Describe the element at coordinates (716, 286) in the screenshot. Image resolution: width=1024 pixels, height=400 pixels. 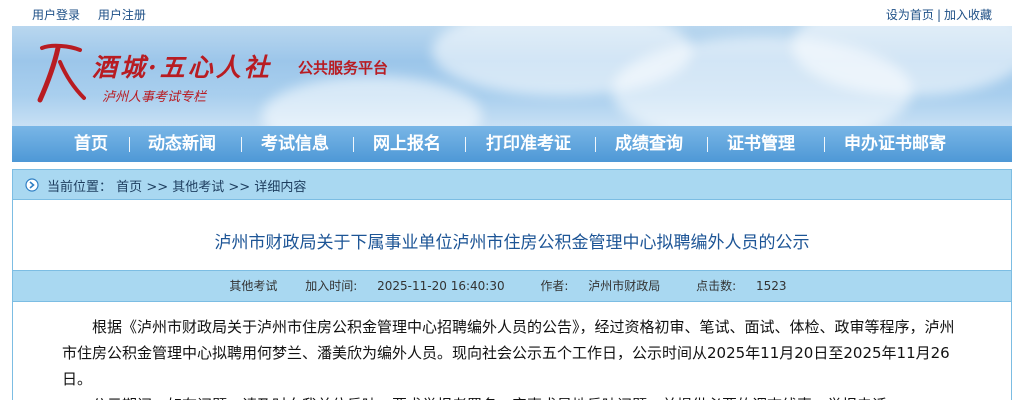
I see `meta-clicks-label: 点击数:` at that location.